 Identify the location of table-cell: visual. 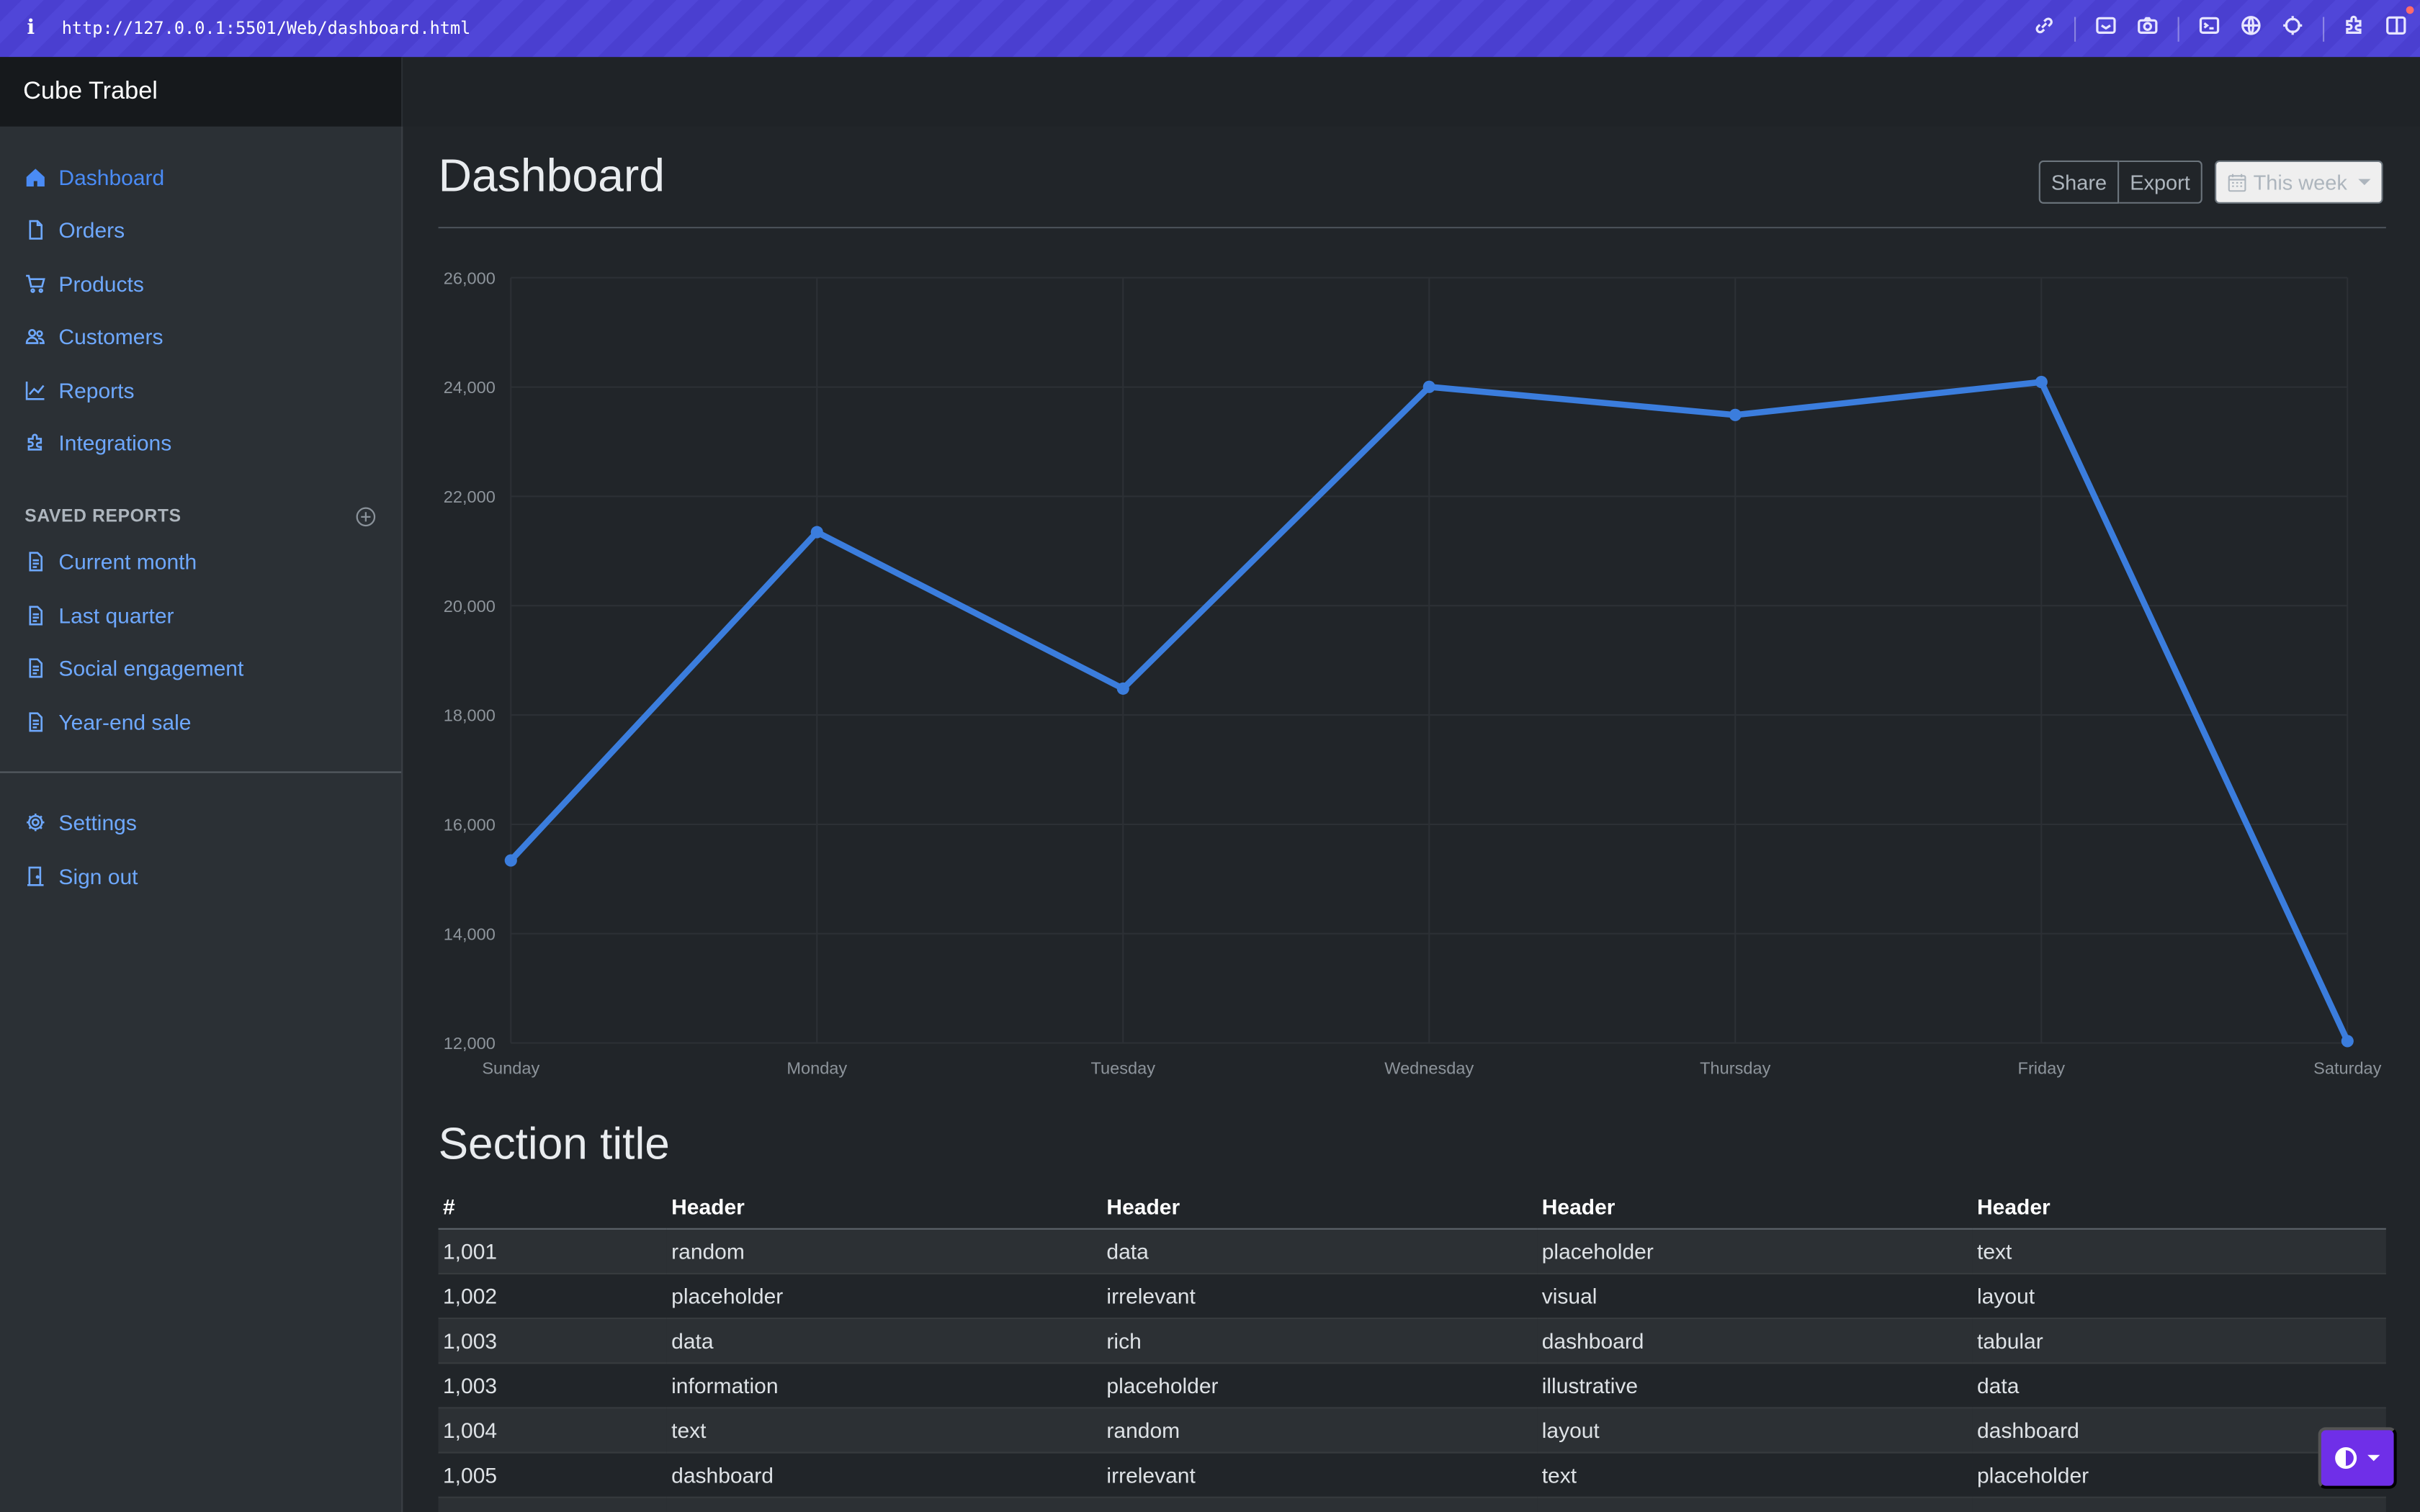
(1755, 1295).